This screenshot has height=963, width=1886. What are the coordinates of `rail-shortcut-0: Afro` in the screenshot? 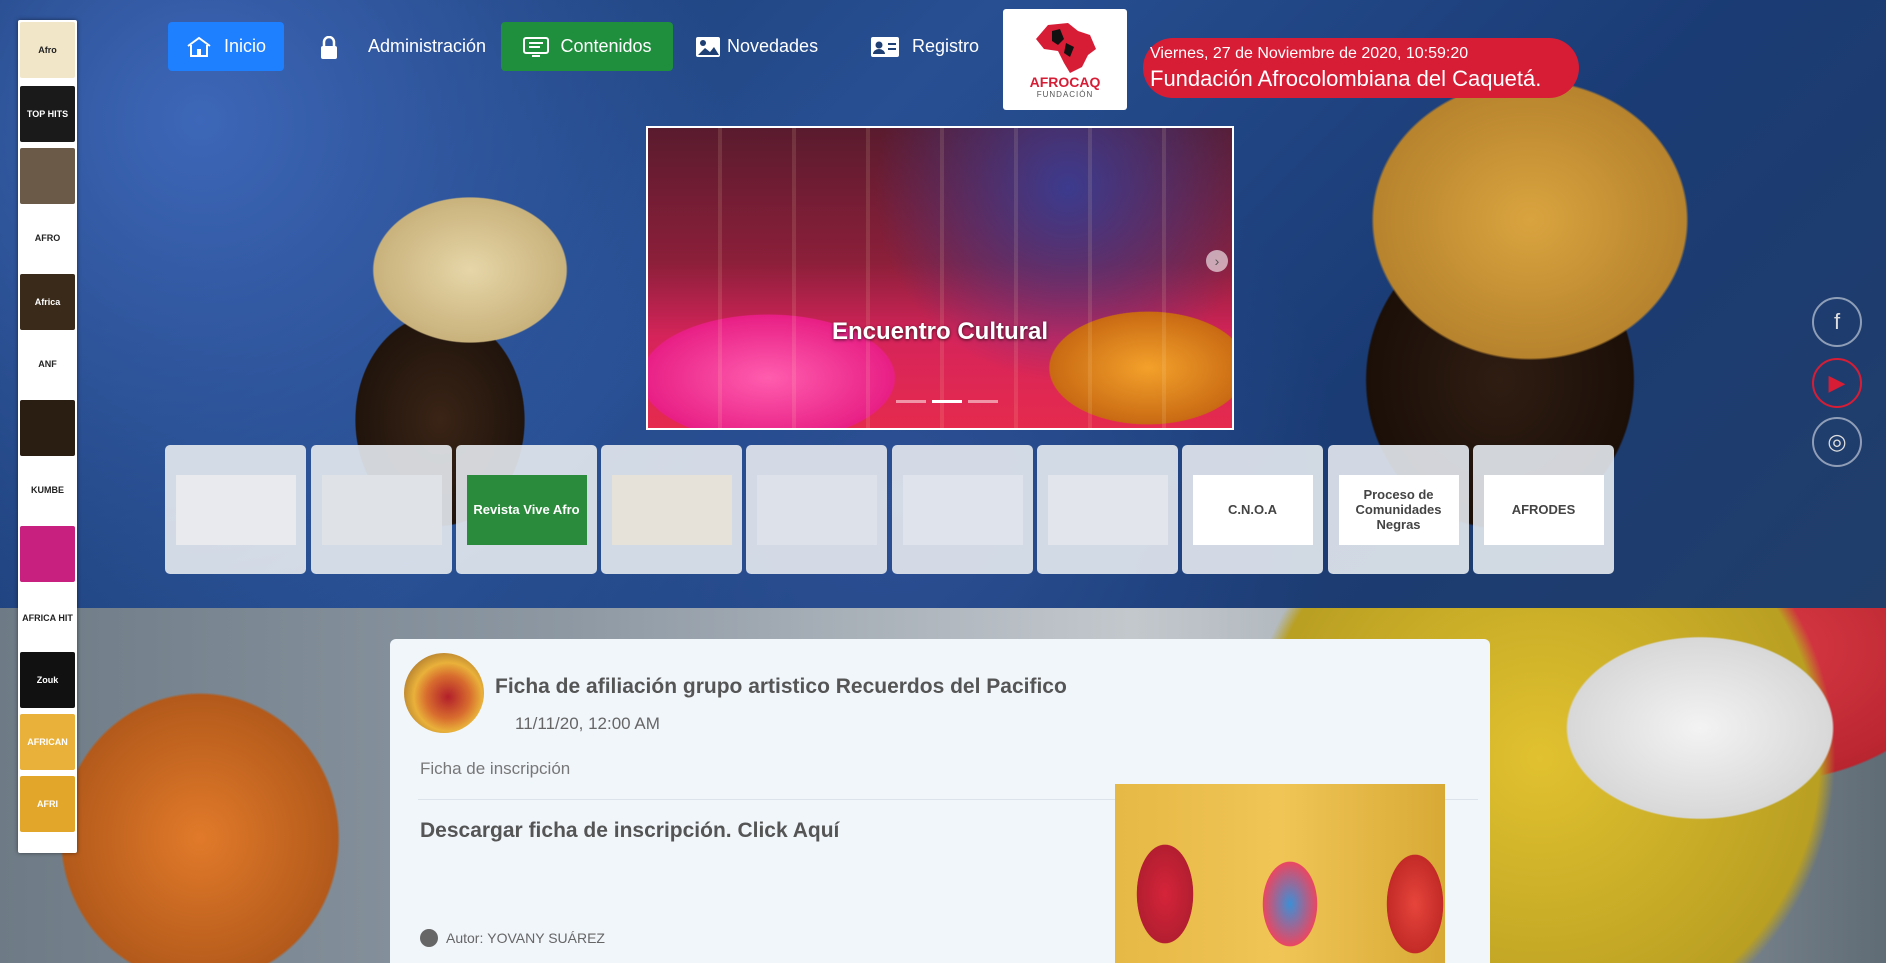 It's located at (47, 50).